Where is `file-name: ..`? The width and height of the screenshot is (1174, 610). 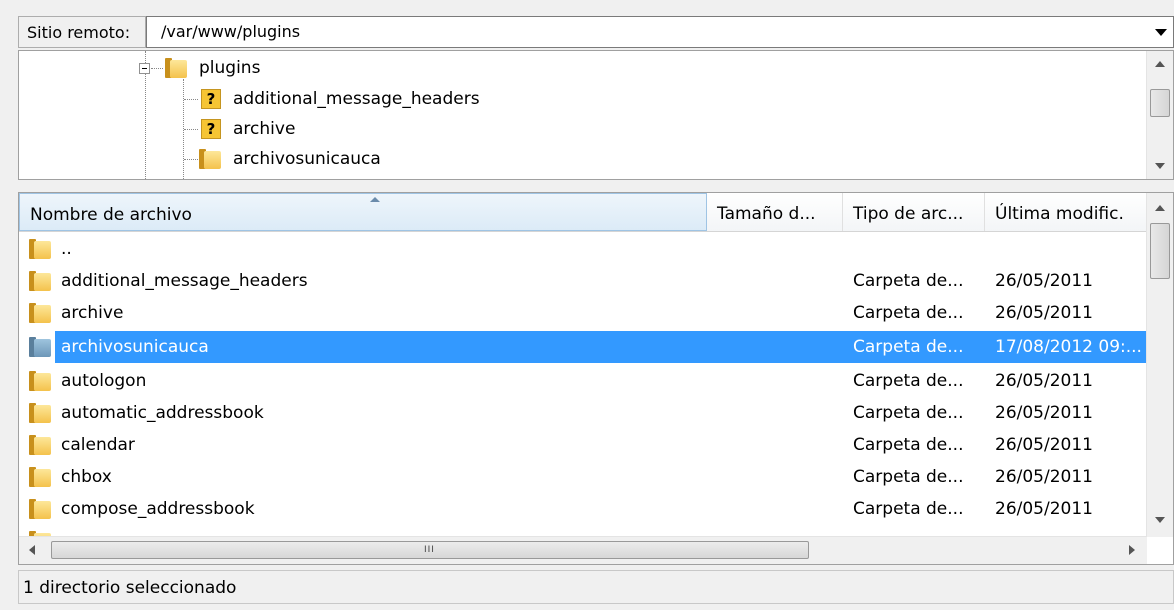
file-name: .. is located at coordinates (66, 249).